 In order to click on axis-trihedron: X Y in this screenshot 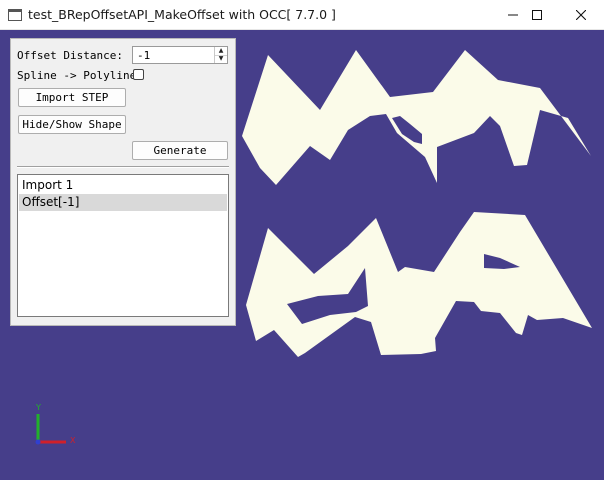, I will do `click(55, 424)`.